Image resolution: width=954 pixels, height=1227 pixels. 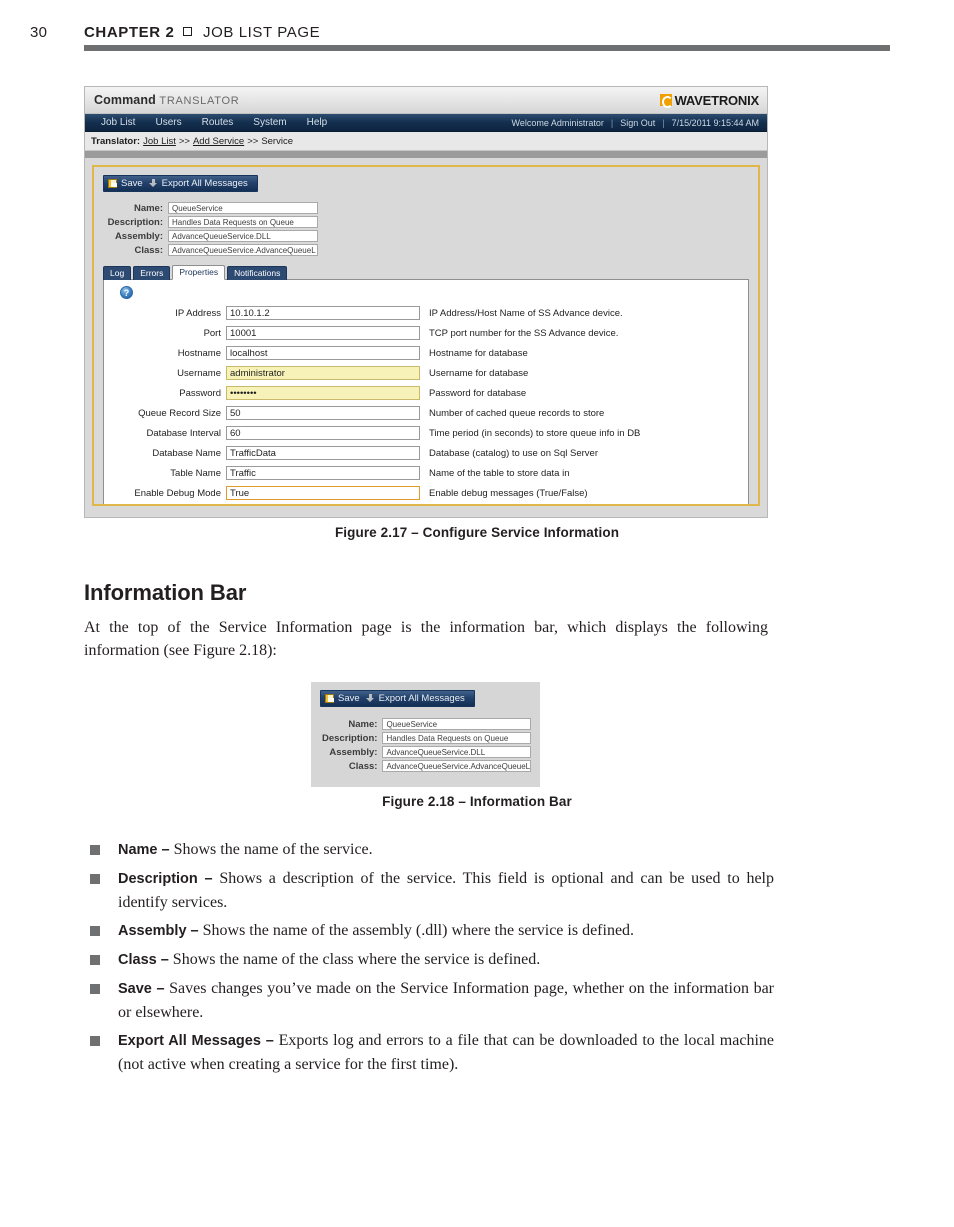 What do you see at coordinates (487, 48) in the screenshot?
I see `header-rule` at bounding box center [487, 48].